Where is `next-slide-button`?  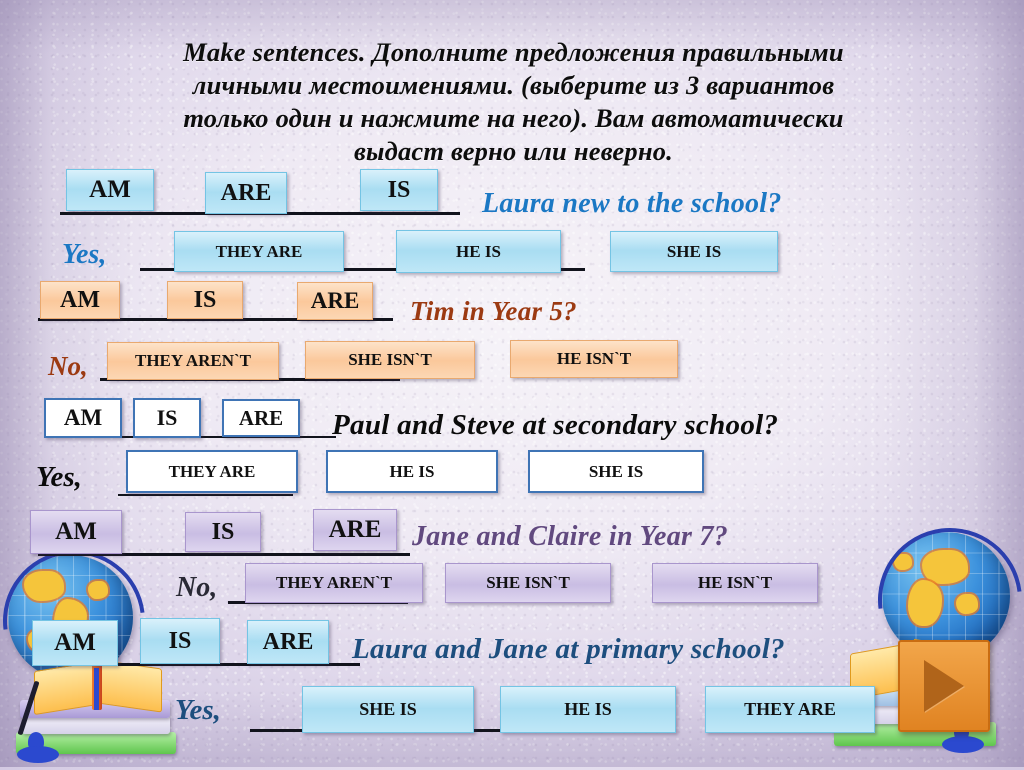
next-slide-button is located at coordinates (944, 686).